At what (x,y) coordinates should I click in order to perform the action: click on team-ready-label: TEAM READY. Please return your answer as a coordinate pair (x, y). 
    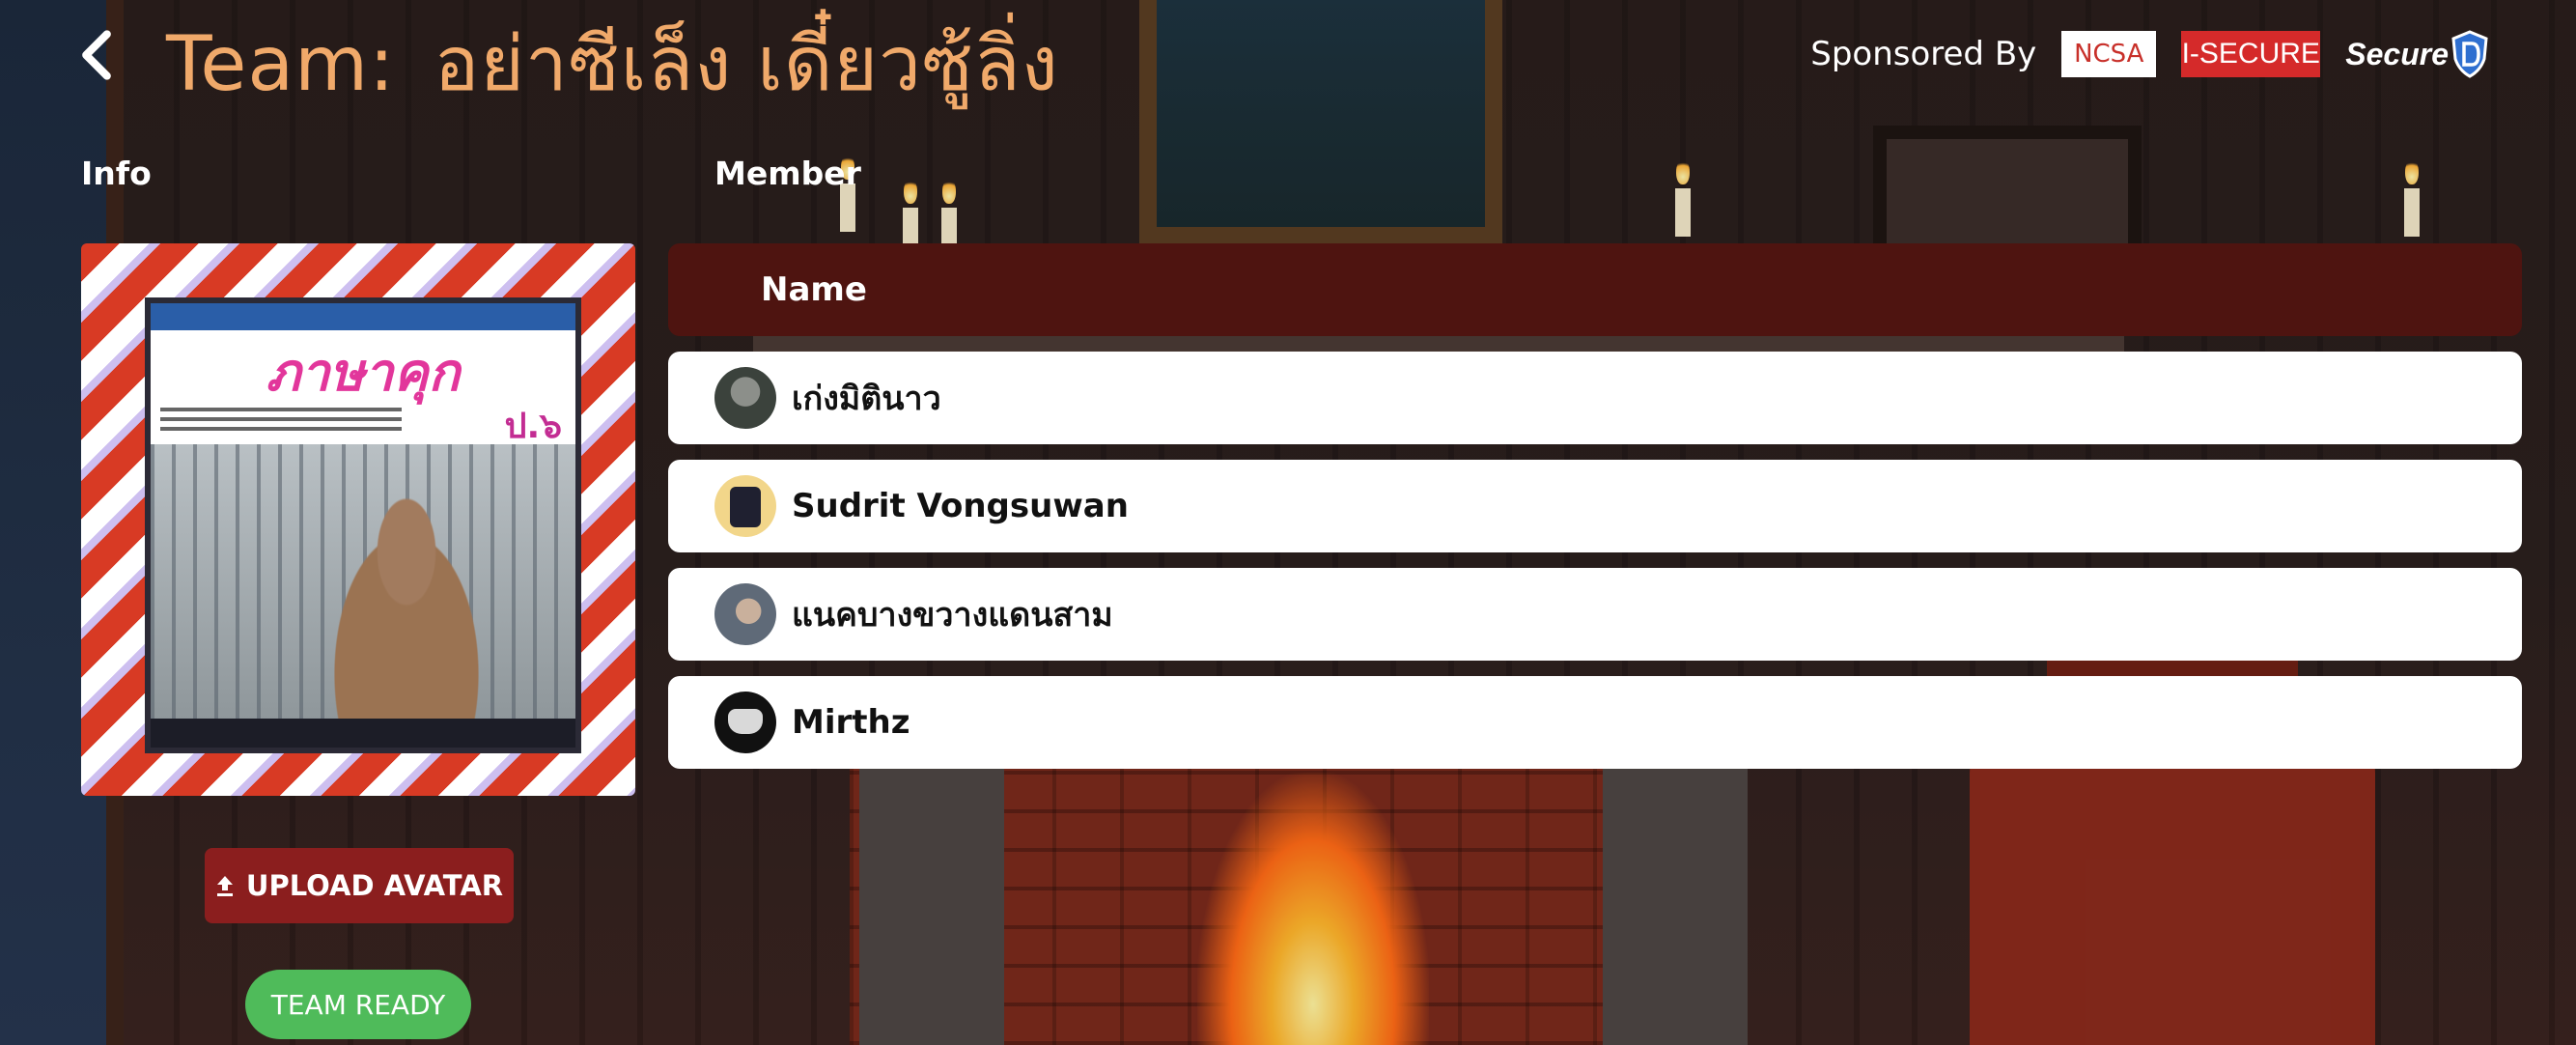
    Looking at the image, I should click on (358, 1004).